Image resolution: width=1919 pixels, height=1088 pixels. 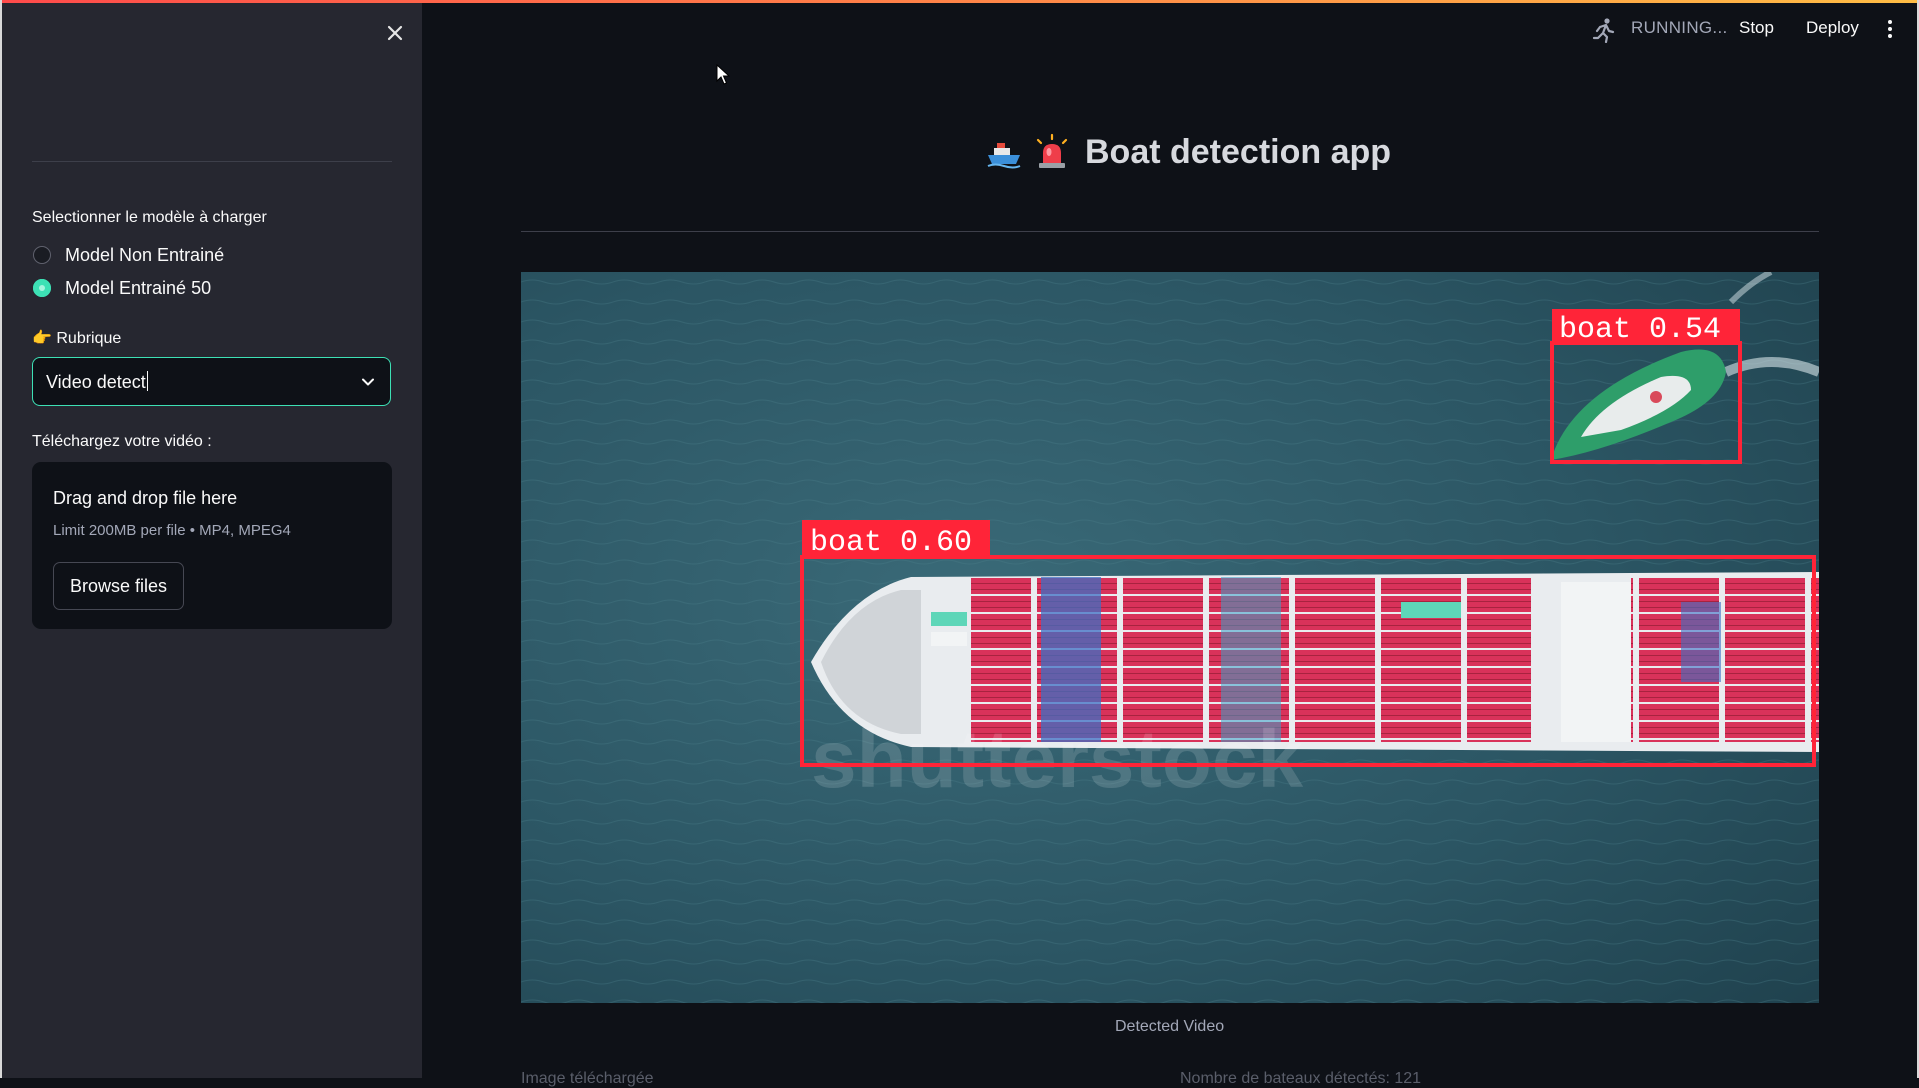 I want to click on running-progress-bar, so click(x=959, y=1).